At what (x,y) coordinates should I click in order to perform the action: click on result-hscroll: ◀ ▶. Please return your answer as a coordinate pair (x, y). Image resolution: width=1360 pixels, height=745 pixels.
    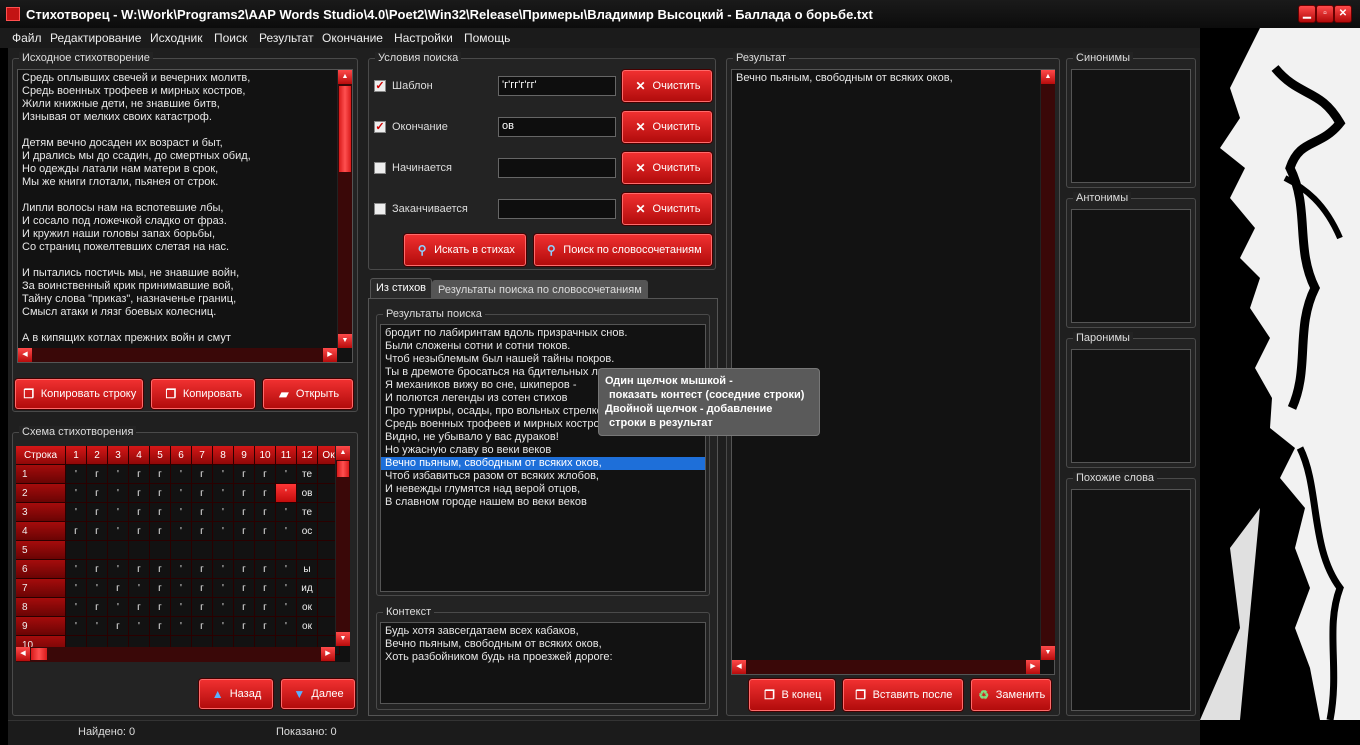
    Looking at the image, I should click on (886, 667).